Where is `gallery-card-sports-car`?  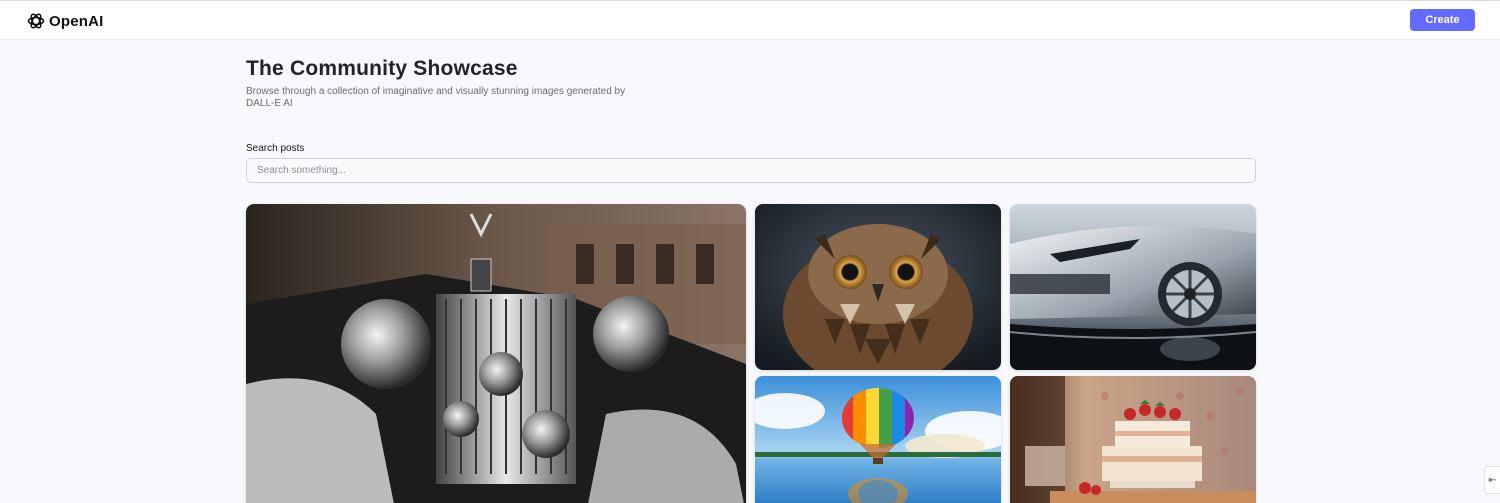 gallery-card-sports-car is located at coordinates (1133, 287).